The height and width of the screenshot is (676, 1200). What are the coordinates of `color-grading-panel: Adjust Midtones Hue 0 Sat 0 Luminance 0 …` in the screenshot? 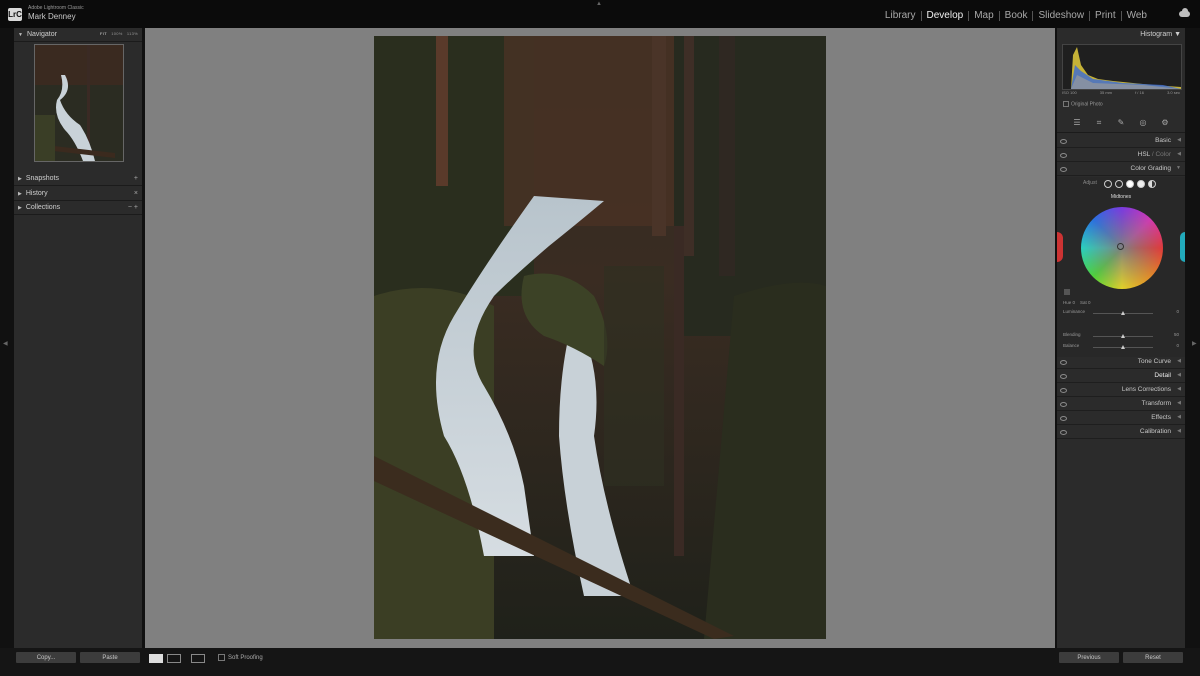 It's located at (1121, 267).